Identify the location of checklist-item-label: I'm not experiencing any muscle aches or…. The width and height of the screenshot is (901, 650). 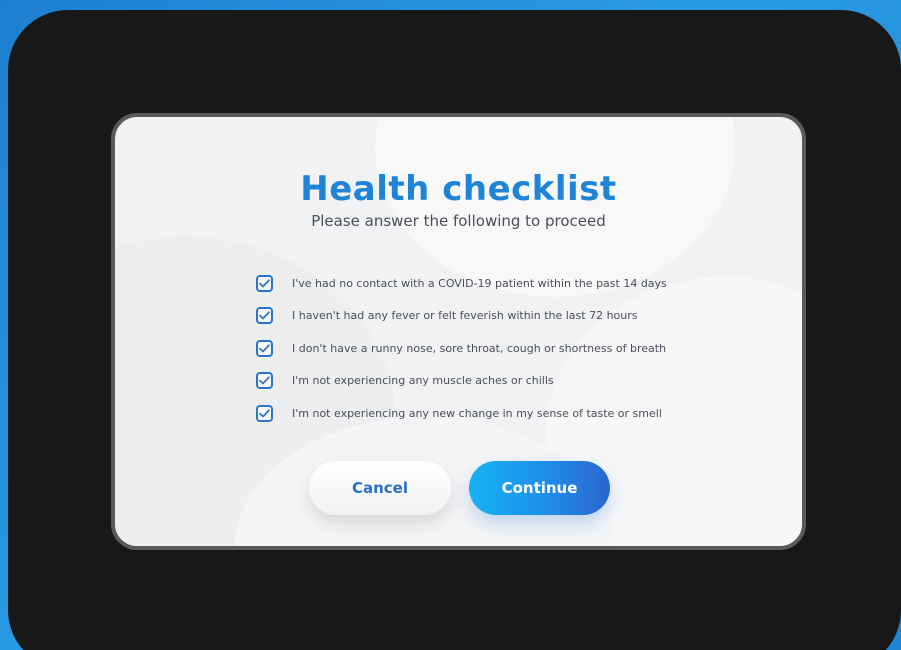
(423, 381).